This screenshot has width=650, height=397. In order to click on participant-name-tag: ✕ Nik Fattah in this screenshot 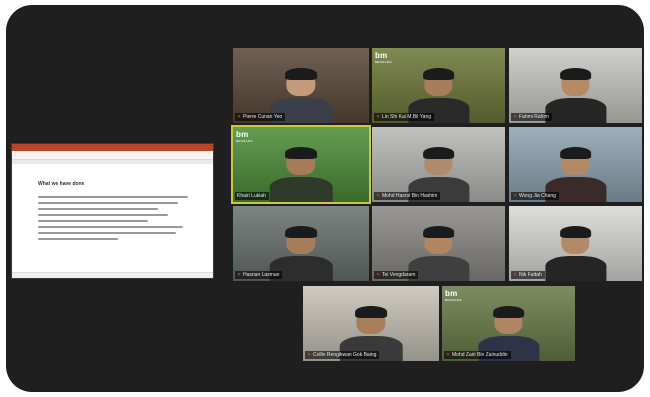, I will do `click(528, 275)`.